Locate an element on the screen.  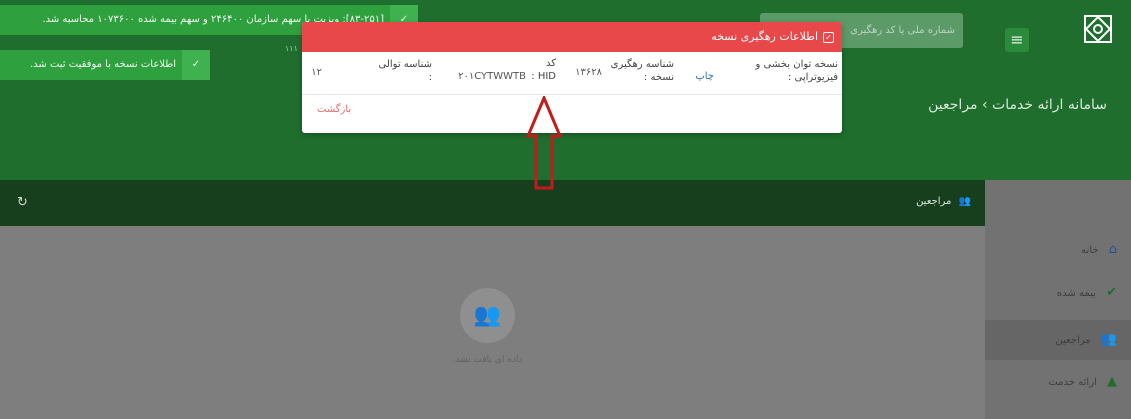
back-button: بازگشت is located at coordinates (334, 109).